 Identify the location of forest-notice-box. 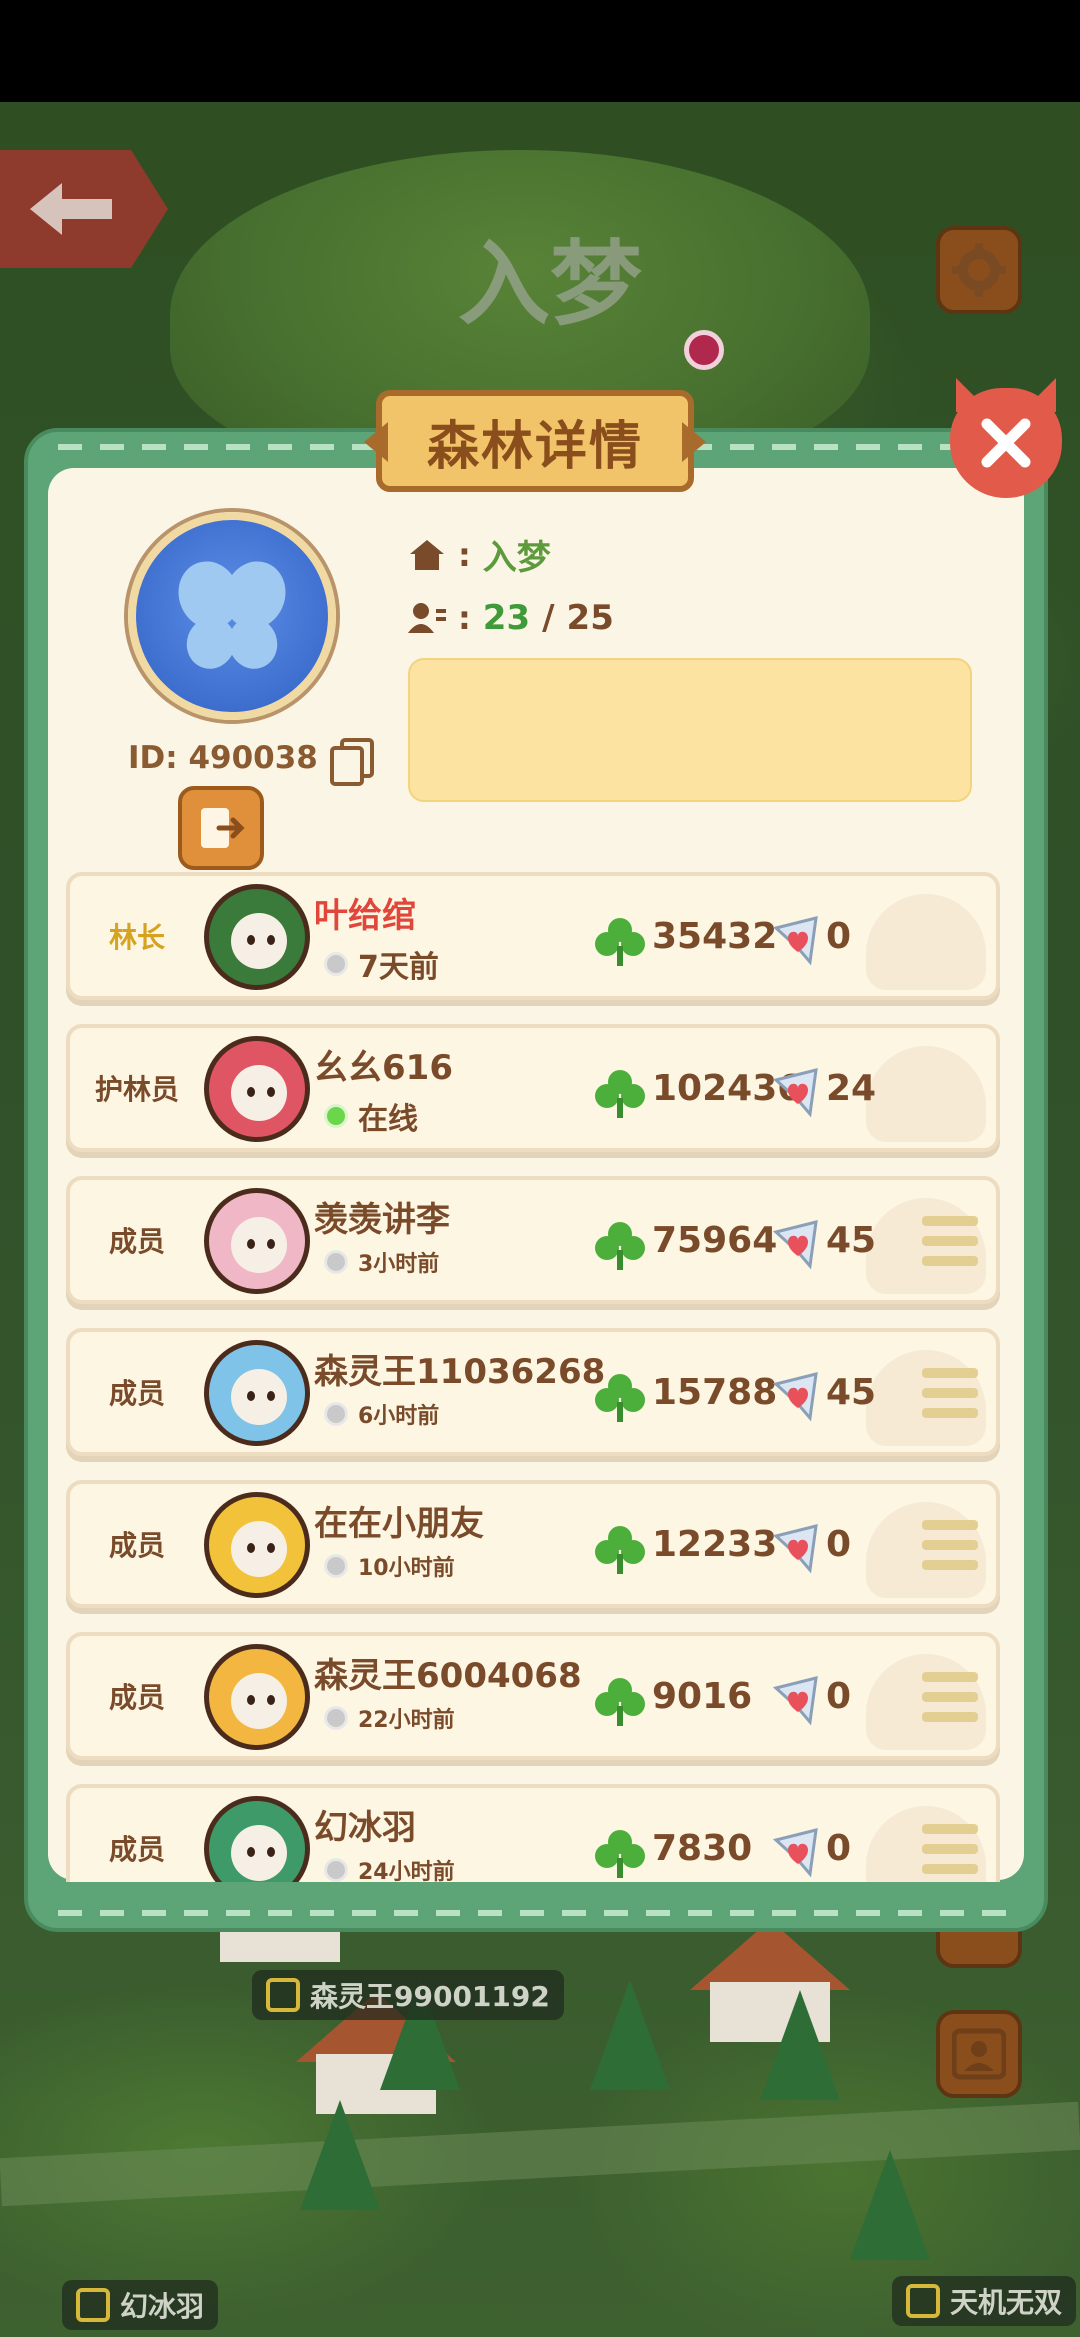
(690, 730).